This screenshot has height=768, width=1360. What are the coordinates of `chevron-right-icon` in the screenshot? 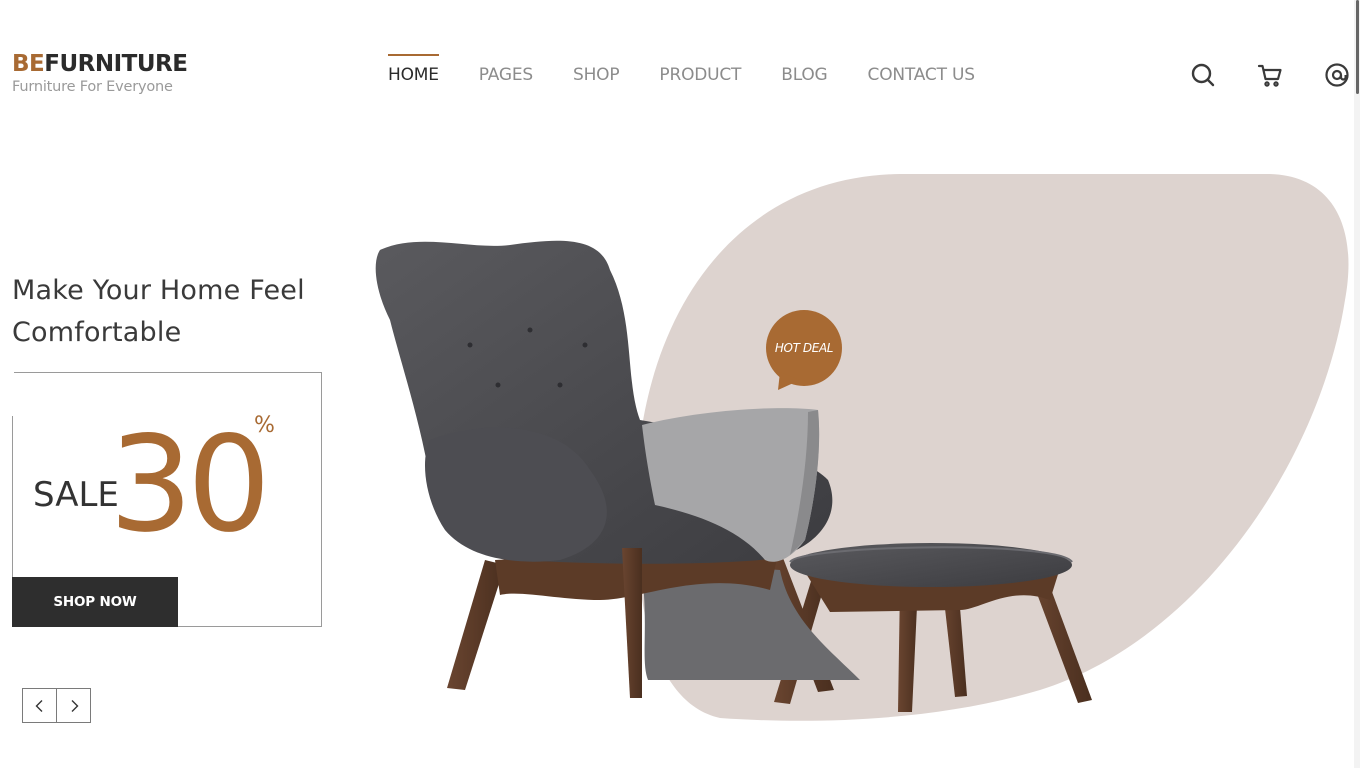 It's located at (74, 705).